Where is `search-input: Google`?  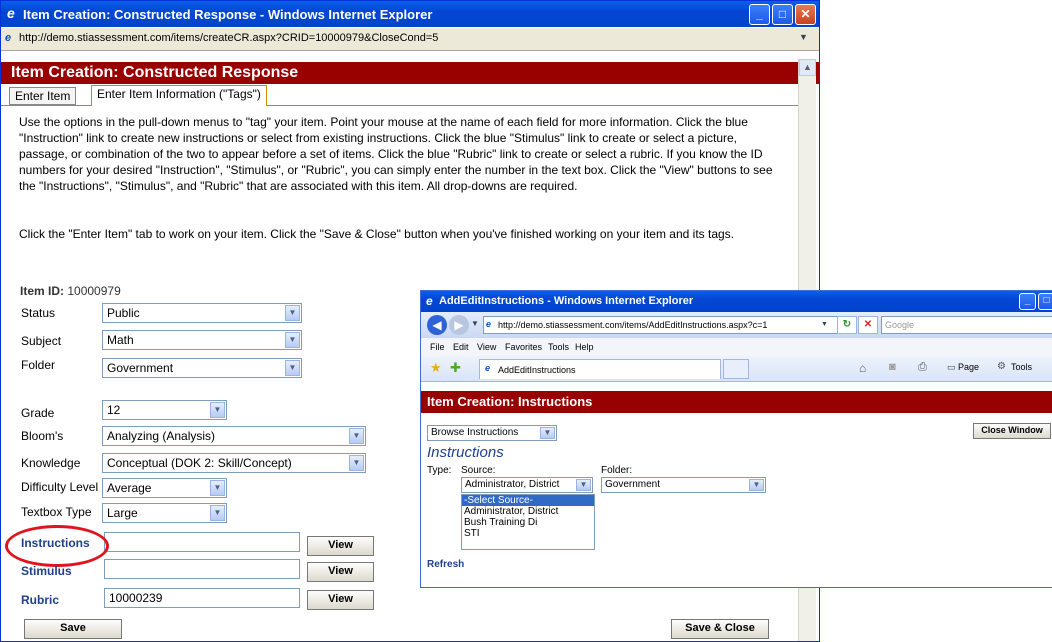
search-input: Google is located at coordinates (966, 325).